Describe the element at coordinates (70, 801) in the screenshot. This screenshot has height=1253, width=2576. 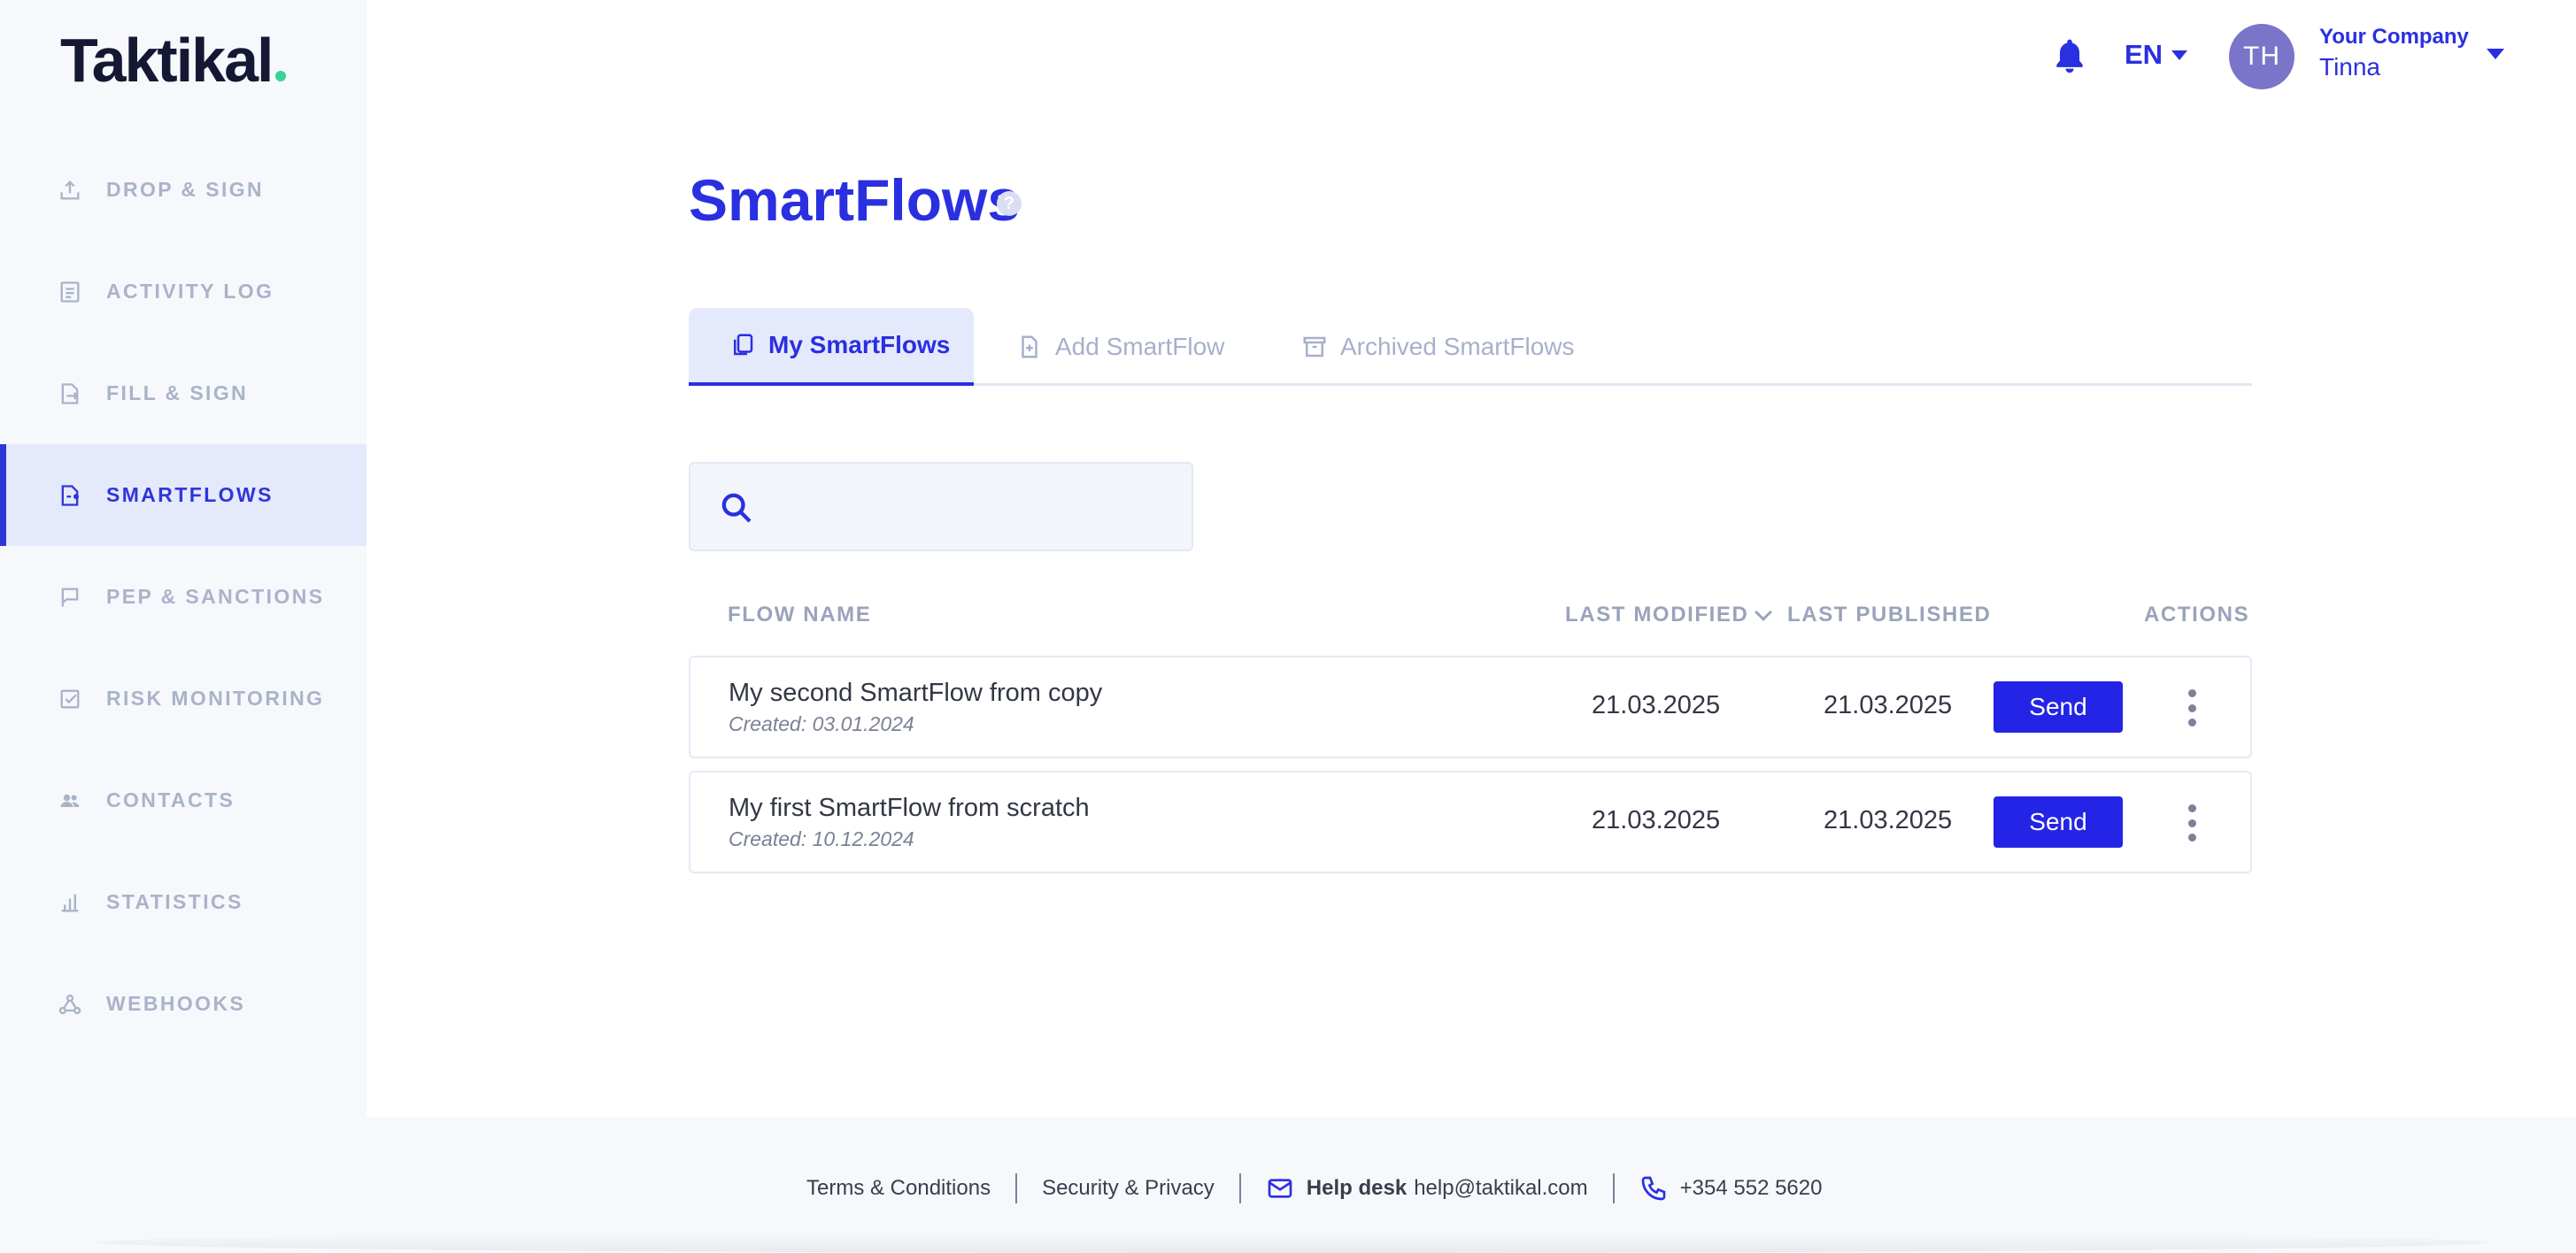
I see `people-icon` at that location.